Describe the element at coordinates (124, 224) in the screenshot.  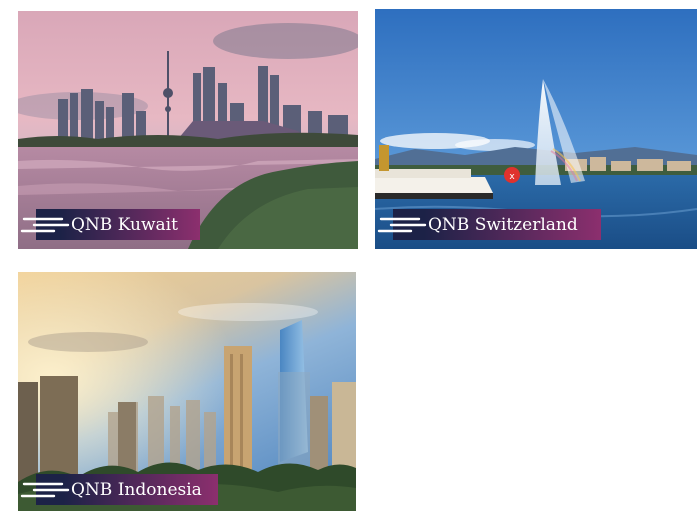
I see `location-name: QNB Kuwait` at that location.